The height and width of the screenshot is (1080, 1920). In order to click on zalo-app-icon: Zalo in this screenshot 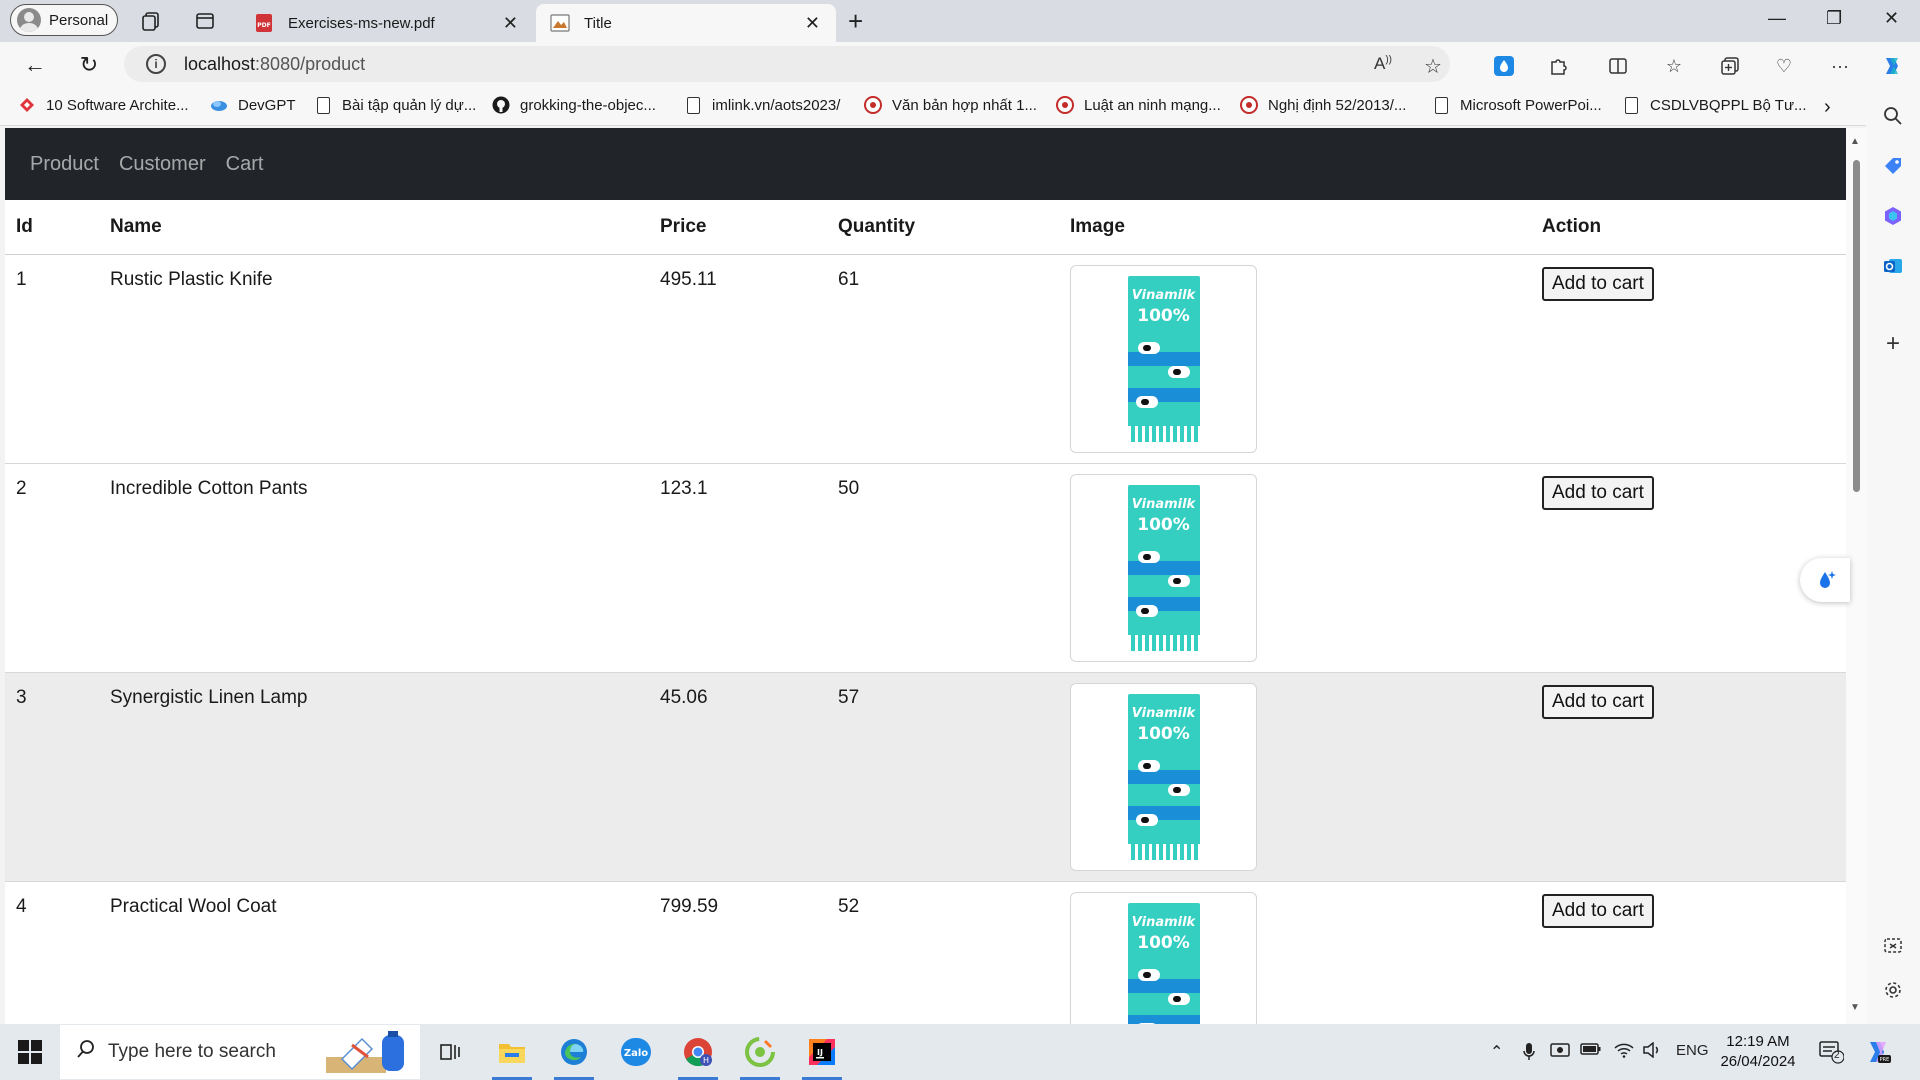, I will do `click(636, 1052)`.